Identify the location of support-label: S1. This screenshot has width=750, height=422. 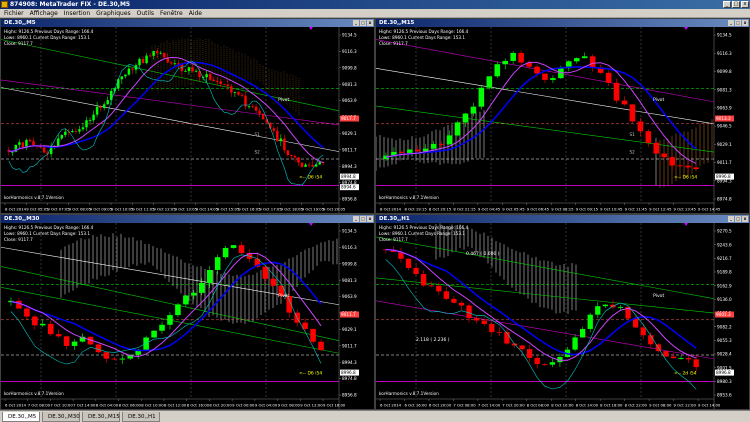
(633, 134).